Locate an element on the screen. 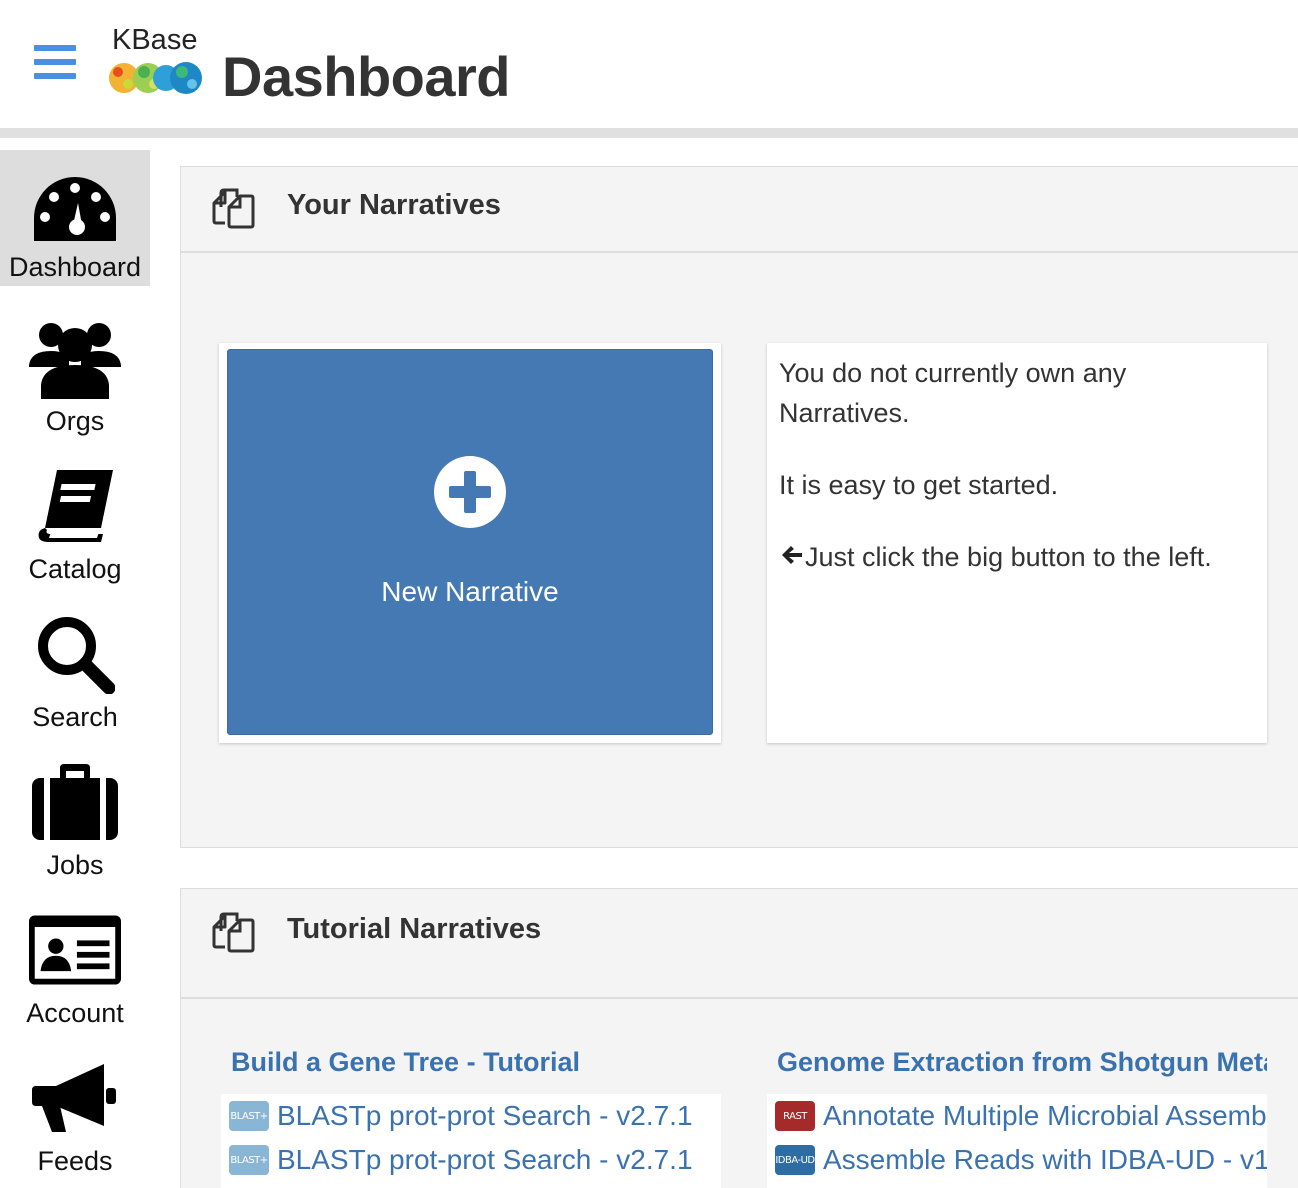  sidebar-item-feeds: Feeds is located at coordinates (75, 1112).